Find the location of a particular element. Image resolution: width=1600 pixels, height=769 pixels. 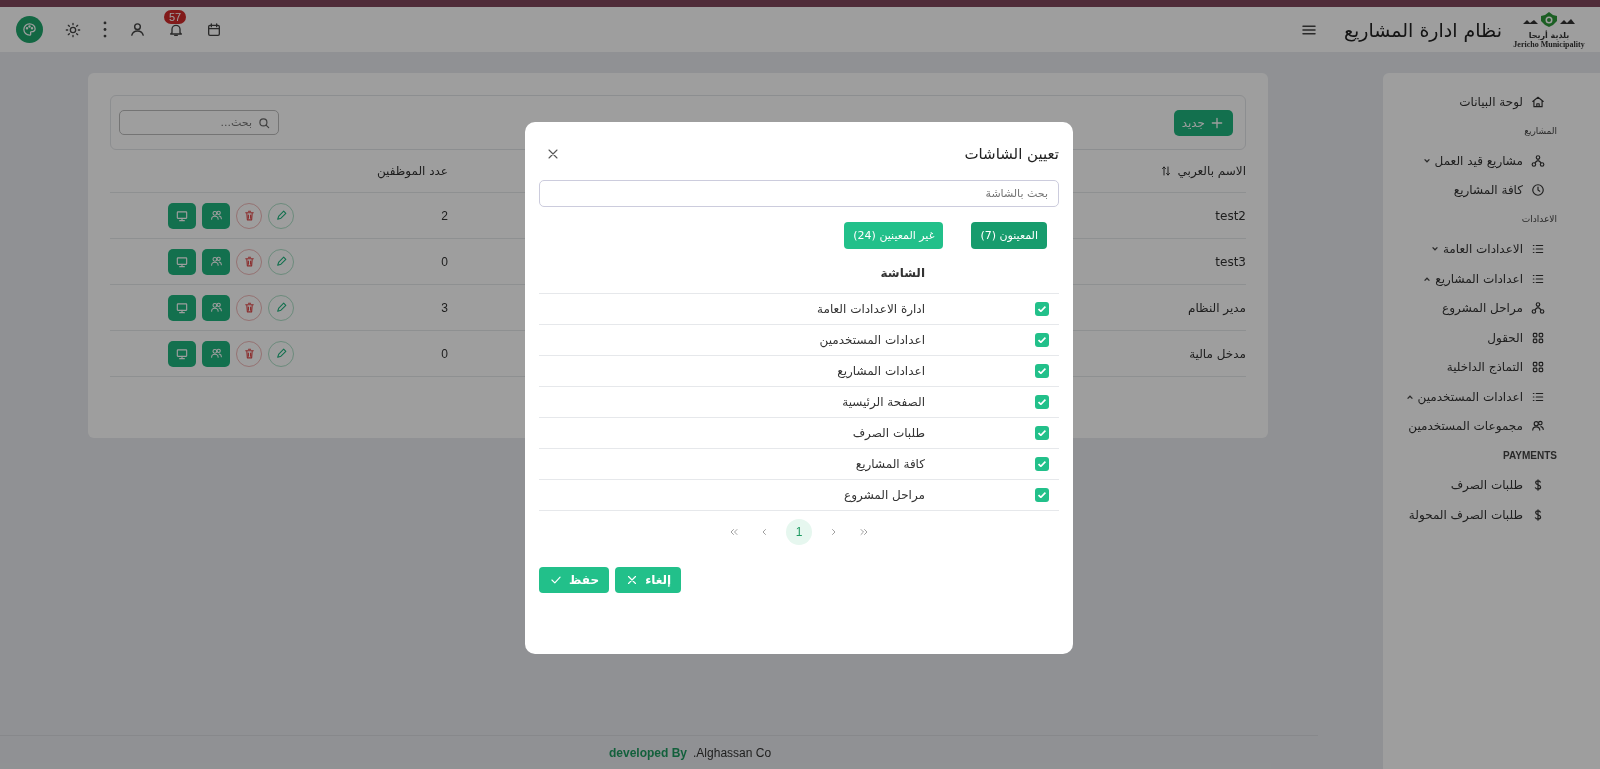

logo-text: Jericho Municipality is located at coordinates (1549, 44).